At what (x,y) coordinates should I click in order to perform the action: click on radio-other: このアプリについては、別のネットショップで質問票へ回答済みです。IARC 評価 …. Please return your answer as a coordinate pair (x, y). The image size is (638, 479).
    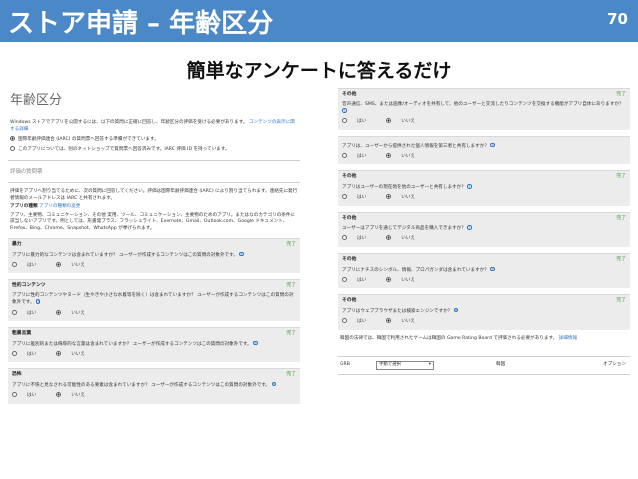
    Looking at the image, I should click on (155, 149).